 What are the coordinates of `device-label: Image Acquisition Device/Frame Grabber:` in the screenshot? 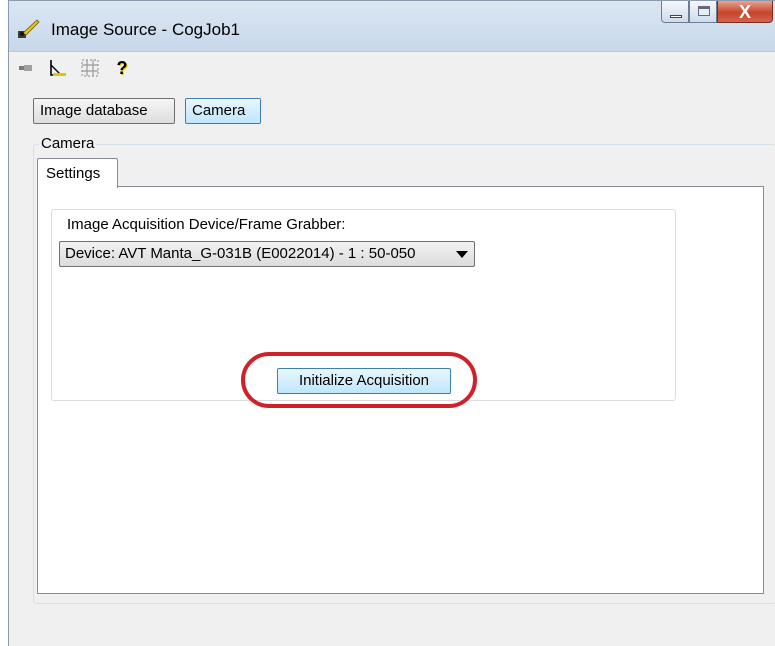 It's located at (206, 224).